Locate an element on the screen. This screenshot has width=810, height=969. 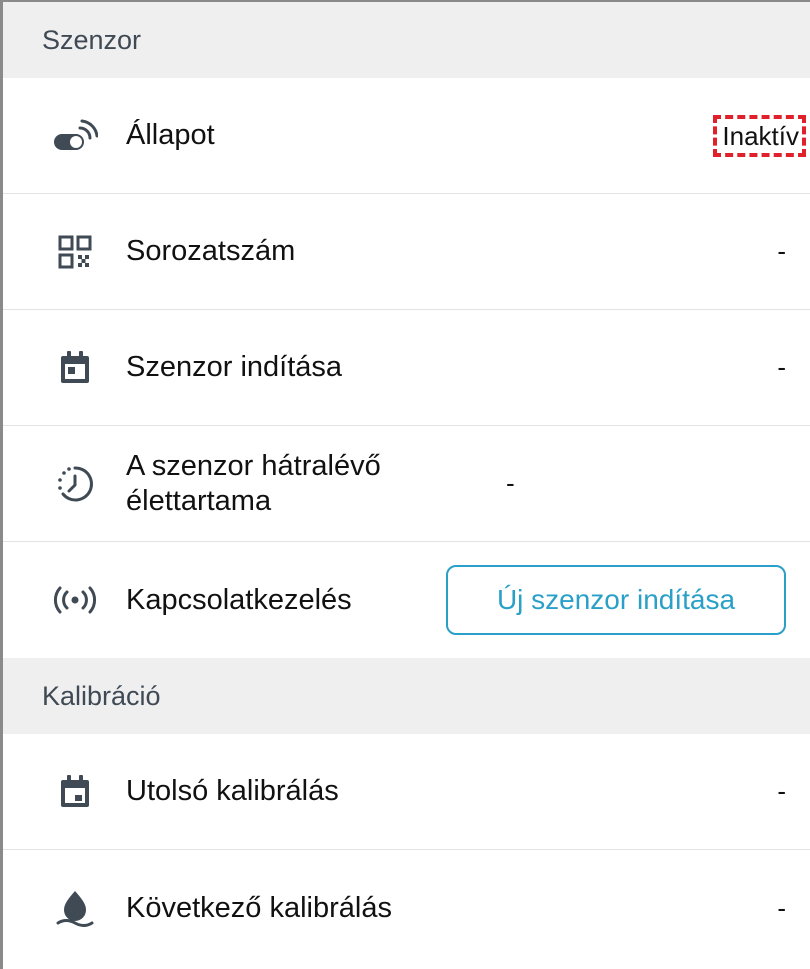
qr-code-icon is located at coordinates (75, 252).